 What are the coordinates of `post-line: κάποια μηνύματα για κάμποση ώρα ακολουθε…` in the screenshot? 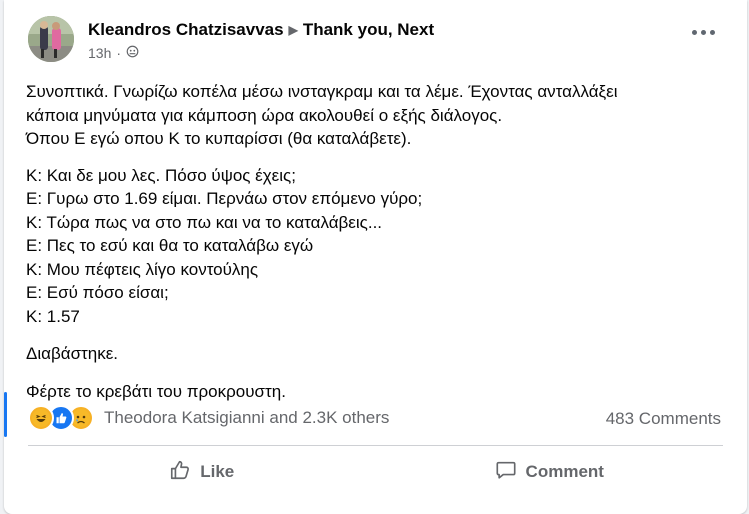 It's located at (264, 115).